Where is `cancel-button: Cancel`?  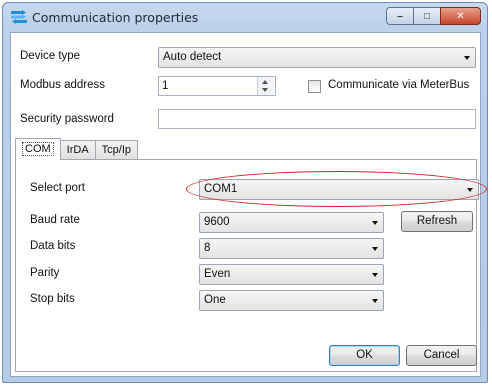
cancel-button: Cancel is located at coordinates (441, 355).